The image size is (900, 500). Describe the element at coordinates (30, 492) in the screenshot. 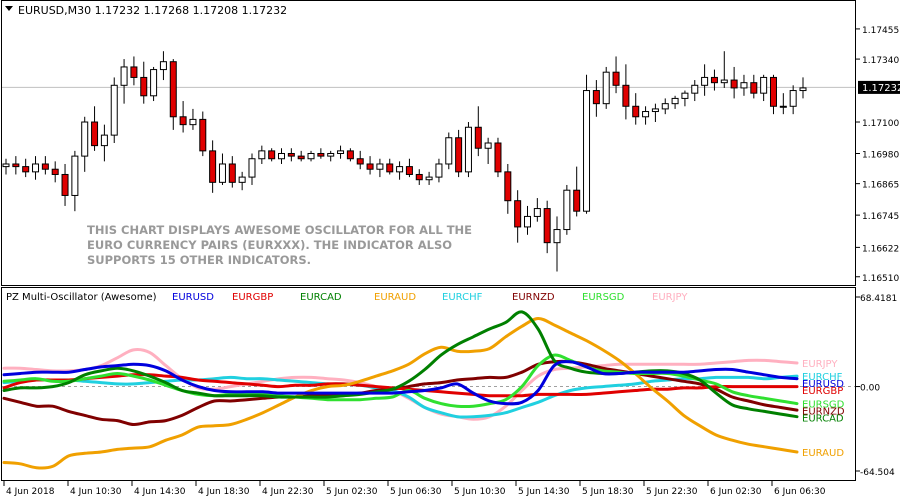

I see `time-tick-label: 4 Jun 2018` at that location.